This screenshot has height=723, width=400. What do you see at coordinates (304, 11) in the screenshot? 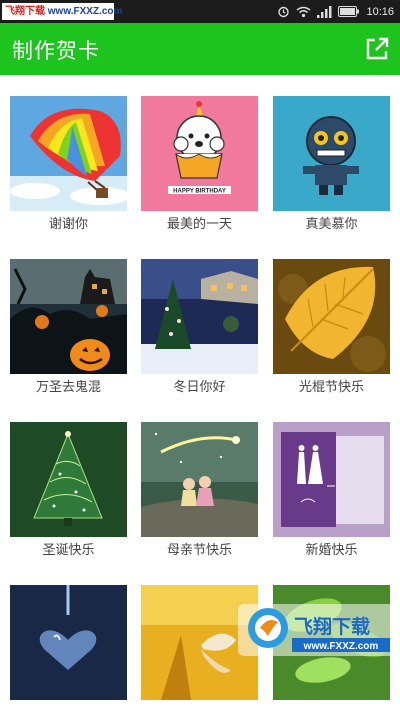
I see `wifi-icon` at bounding box center [304, 11].